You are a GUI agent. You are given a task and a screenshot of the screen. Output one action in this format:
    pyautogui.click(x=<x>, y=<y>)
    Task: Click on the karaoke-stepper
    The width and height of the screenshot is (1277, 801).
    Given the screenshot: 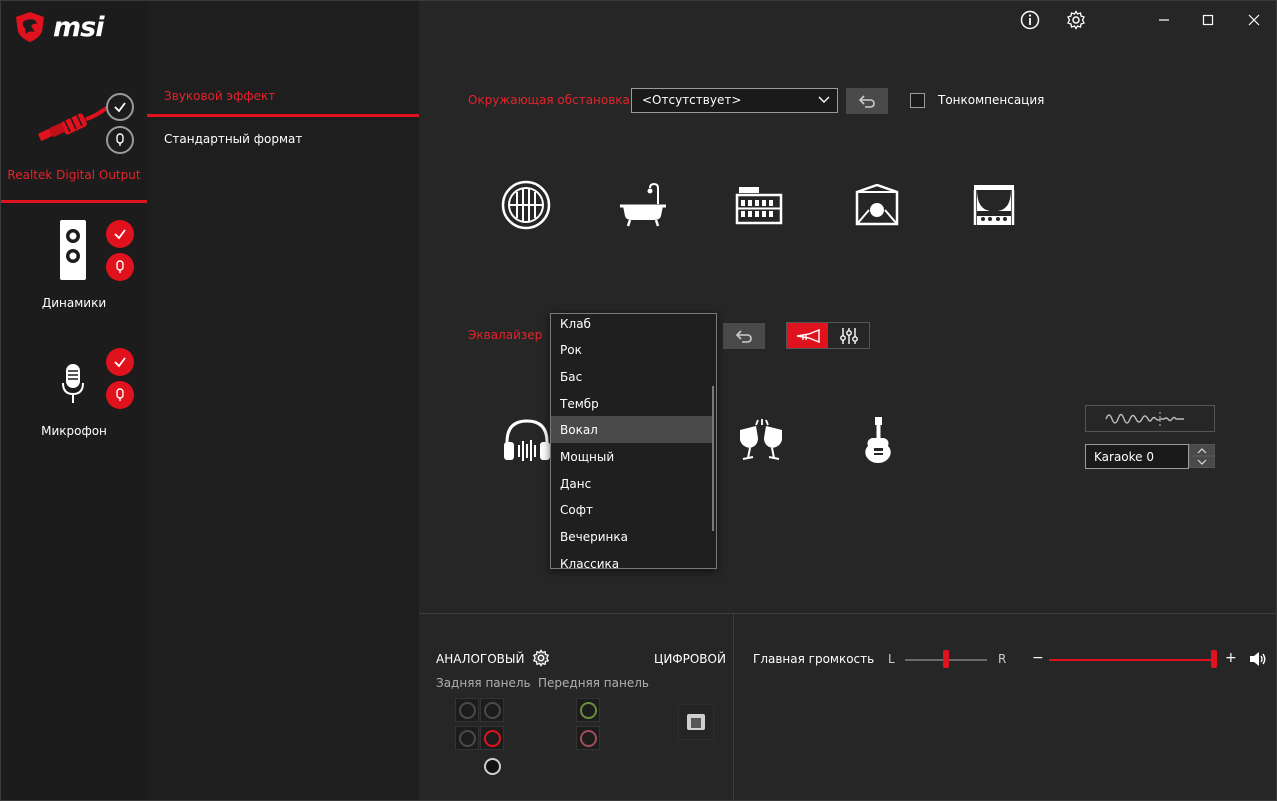 What is the action you would take?
    pyautogui.click(x=1202, y=456)
    